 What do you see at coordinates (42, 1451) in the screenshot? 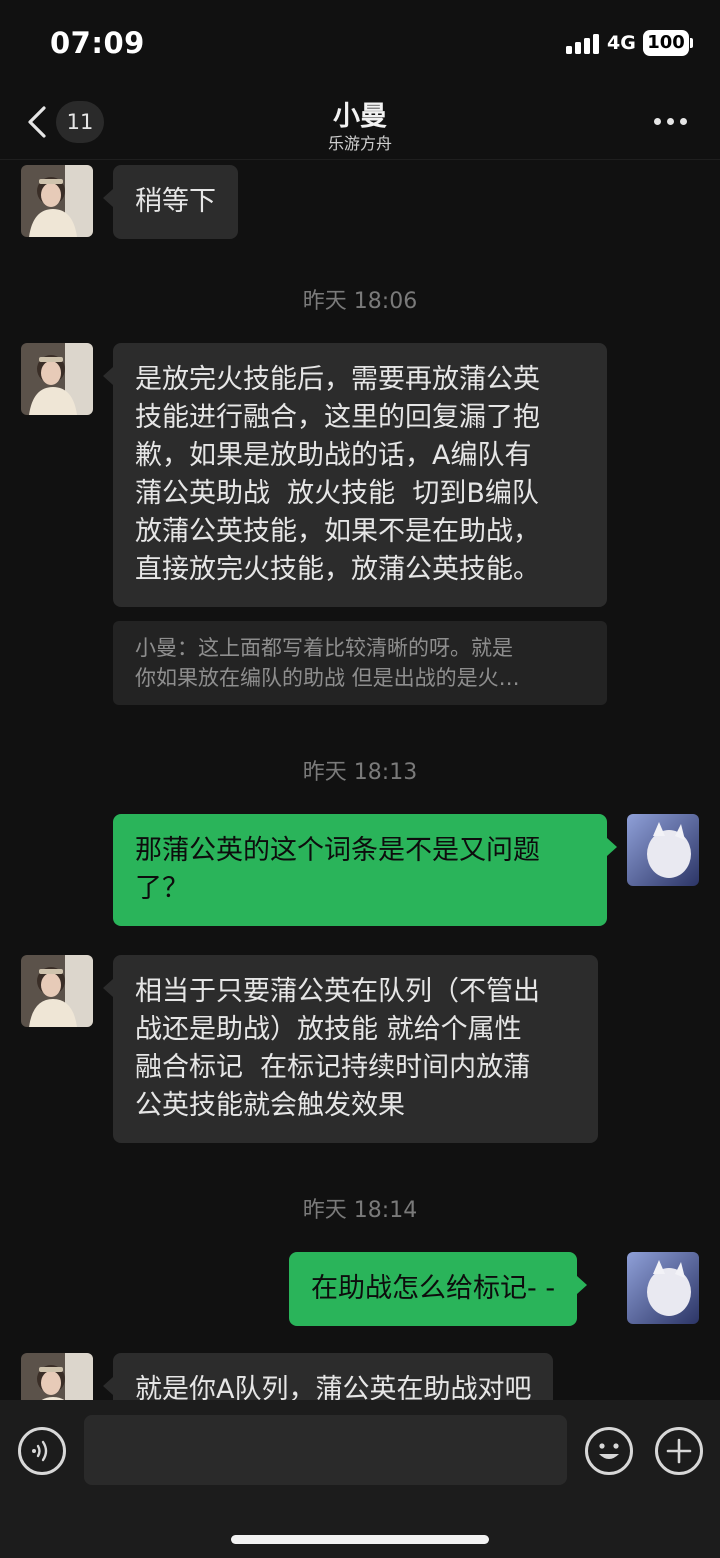
I see `voice-icon` at bounding box center [42, 1451].